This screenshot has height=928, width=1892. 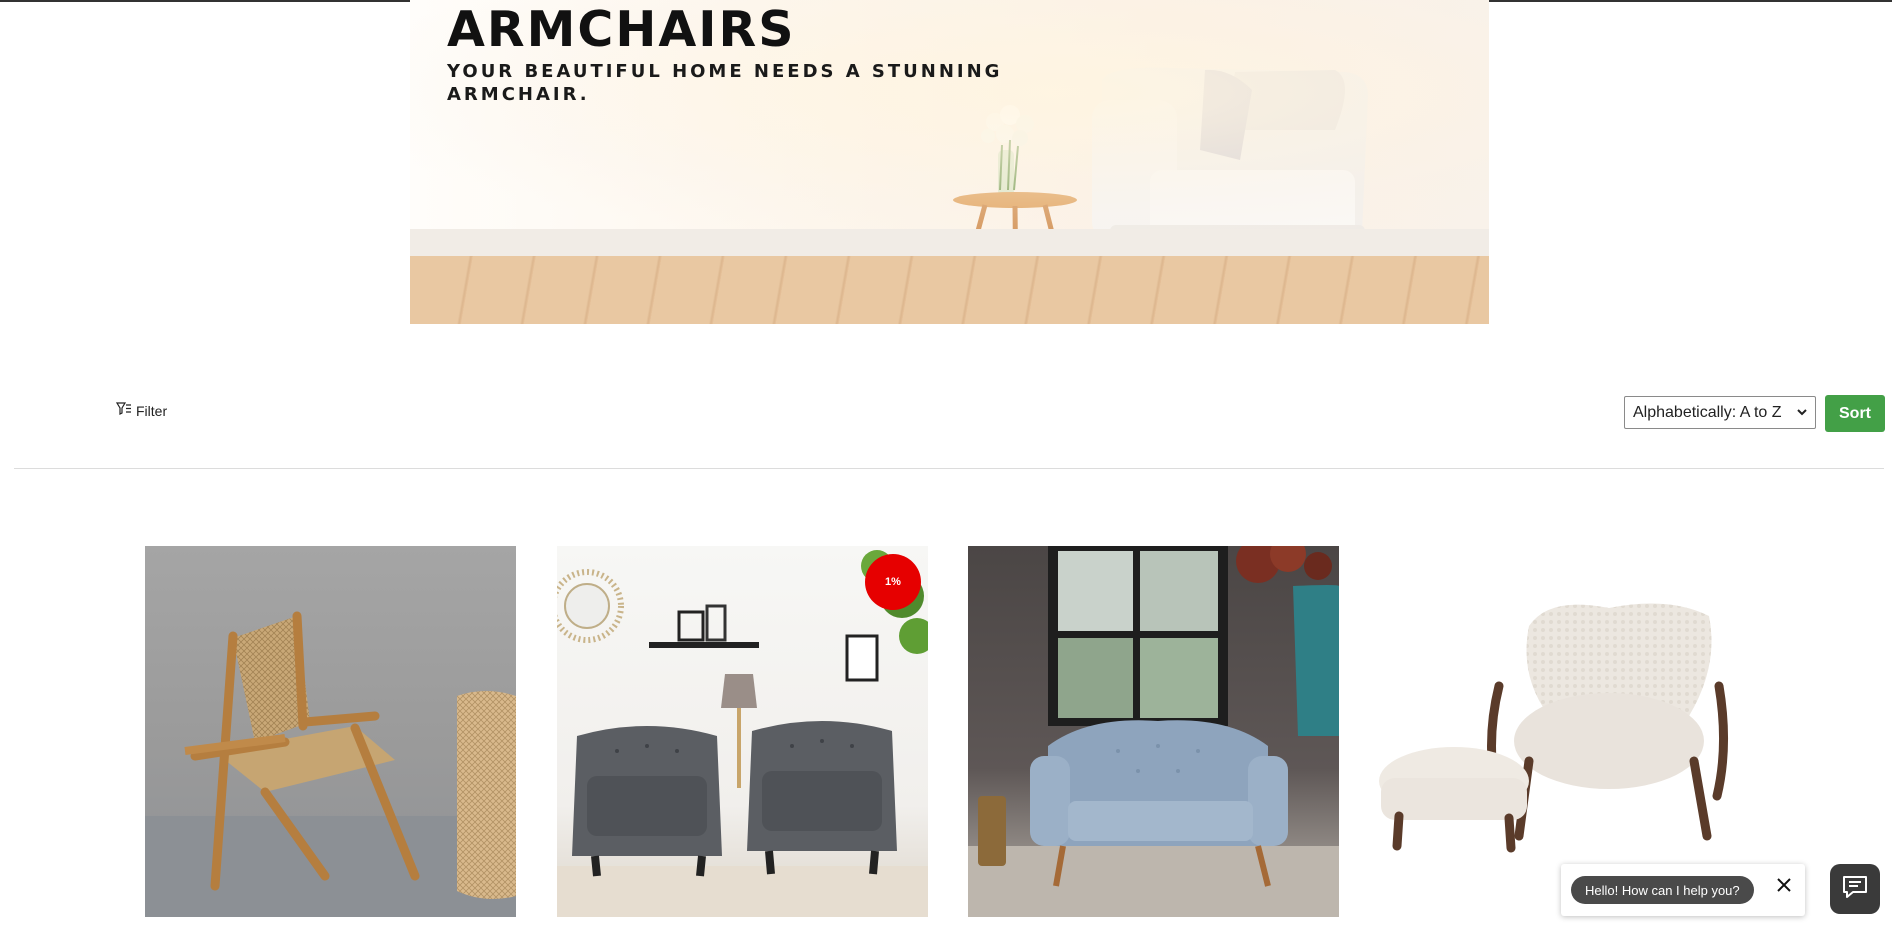 I want to click on shearling-chair-ottoman-image, so click(x=1554, y=728).